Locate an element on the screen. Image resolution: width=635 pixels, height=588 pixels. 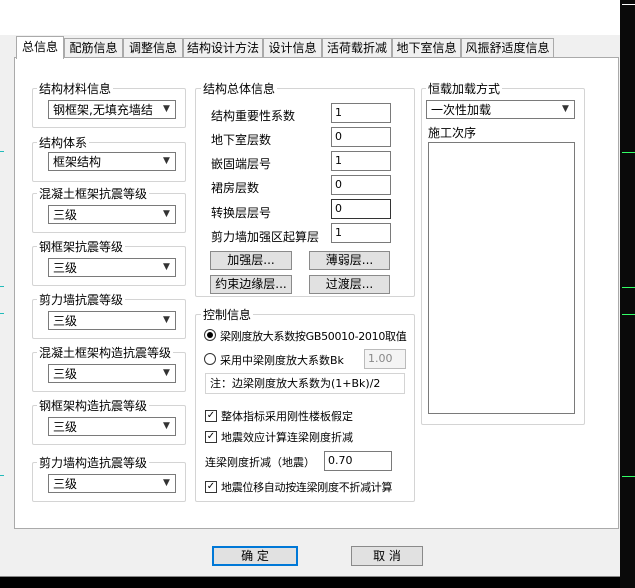
material-select: 钢框架,无填充墙结 ▼ is located at coordinates (112, 109).